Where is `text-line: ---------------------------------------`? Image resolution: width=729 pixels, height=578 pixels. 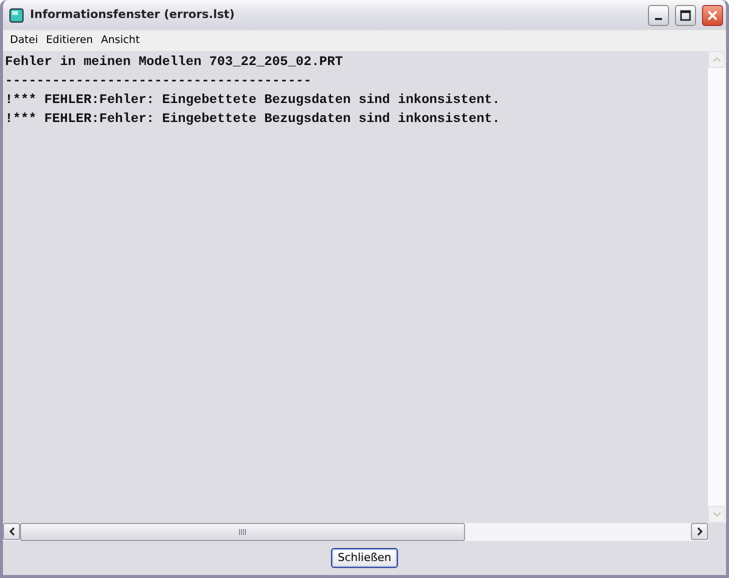 text-line: --------------------------------------- is located at coordinates (158, 81).